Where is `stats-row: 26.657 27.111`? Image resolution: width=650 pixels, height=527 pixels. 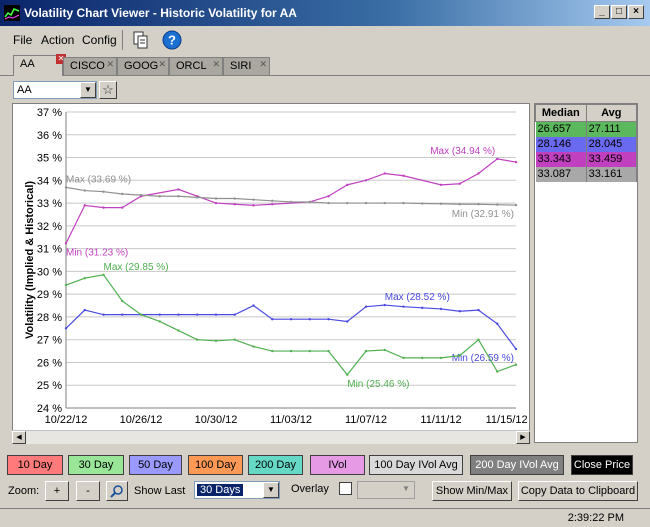
stats-row: 26.657 27.111 is located at coordinates (586, 129).